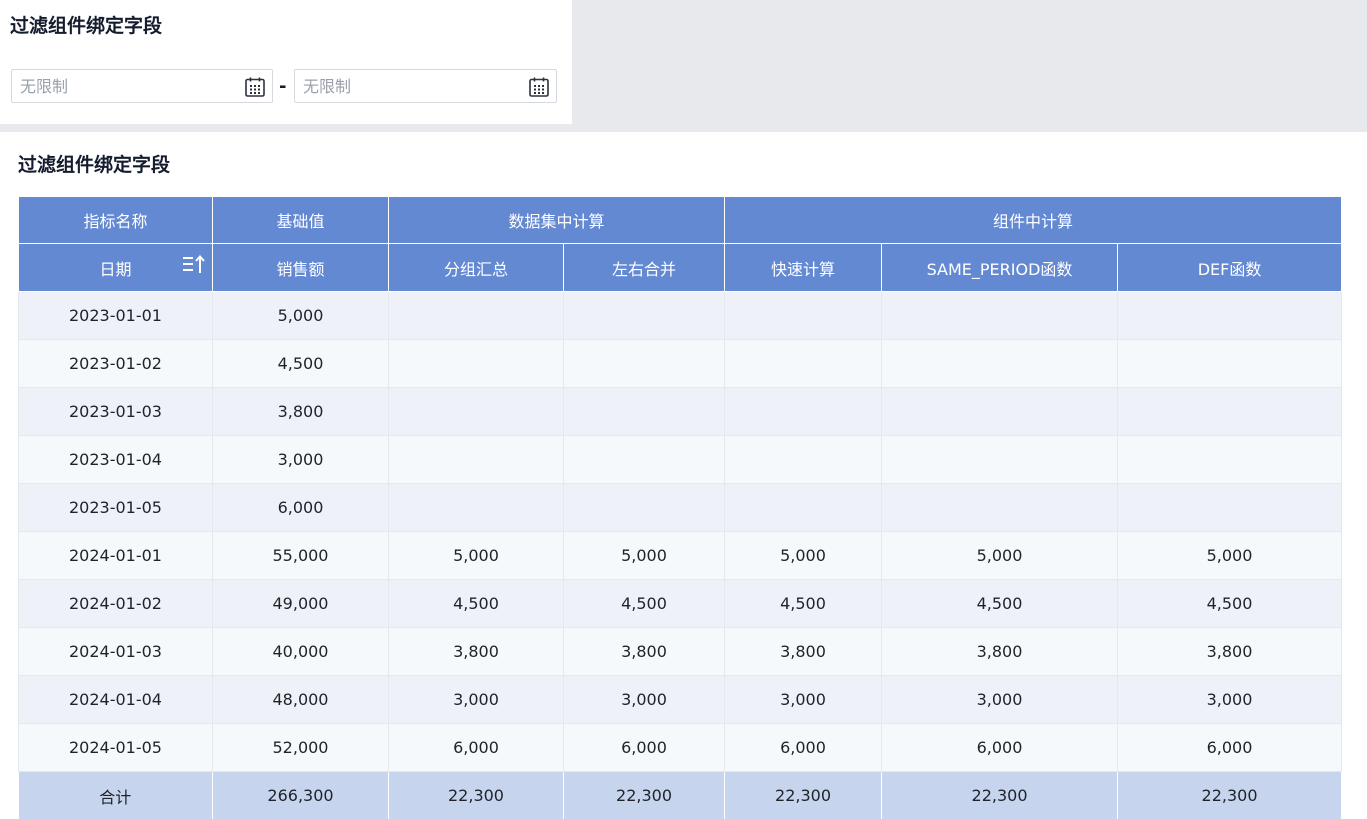 The height and width of the screenshot is (819, 1367). What do you see at coordinates (300, 267) in the screenshot?
I see `column-header-sales: 销售额` at bounding box center [300, 267].